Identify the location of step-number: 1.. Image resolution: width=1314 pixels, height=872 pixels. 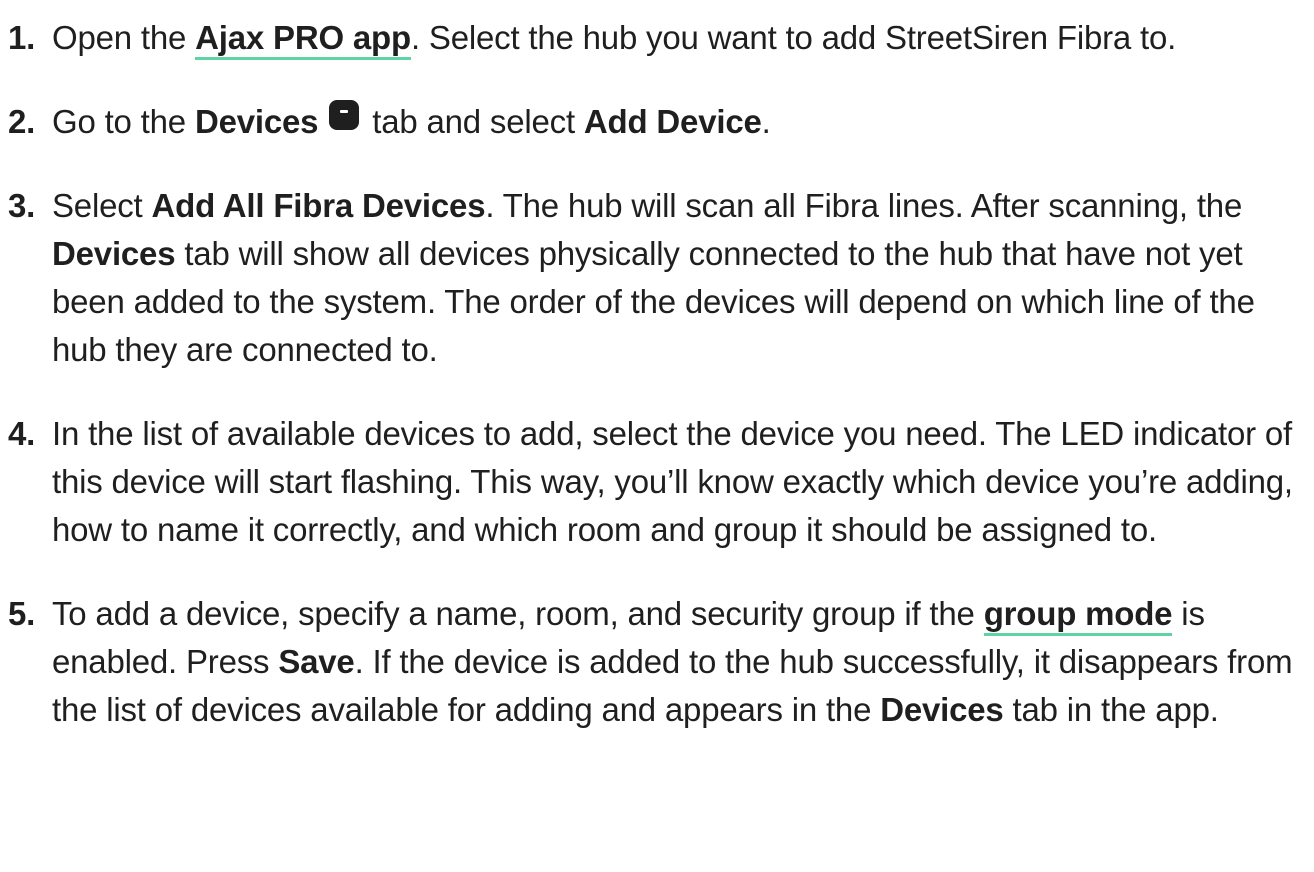
(22, 37).